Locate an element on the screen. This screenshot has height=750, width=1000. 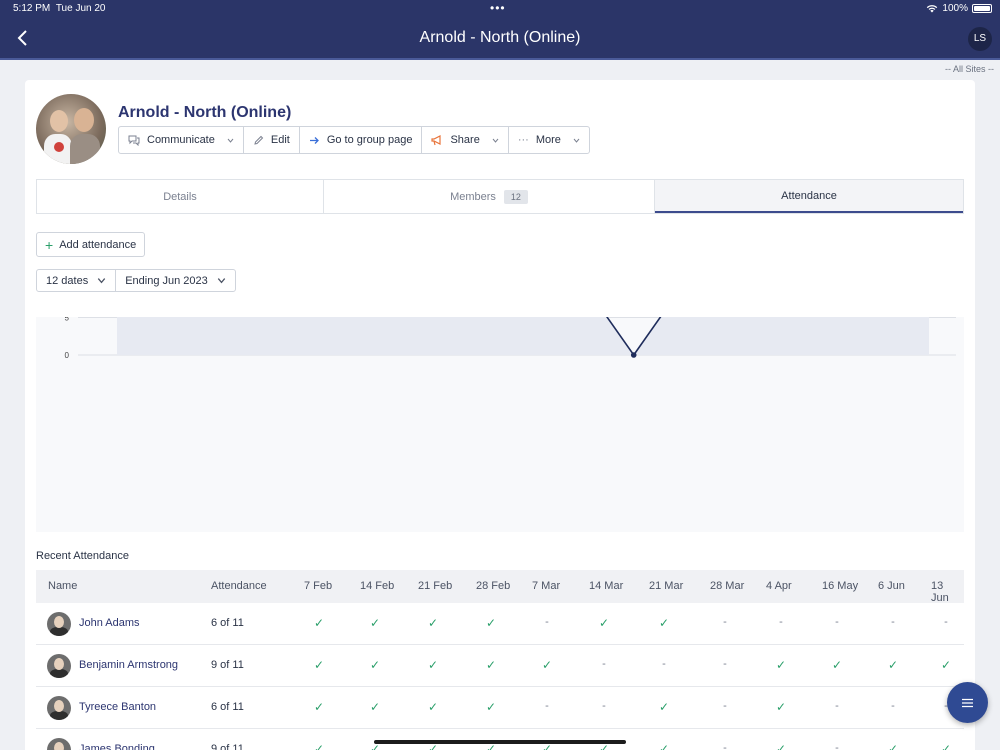
tab-members-label: Members is located at coordinates (473, 196).